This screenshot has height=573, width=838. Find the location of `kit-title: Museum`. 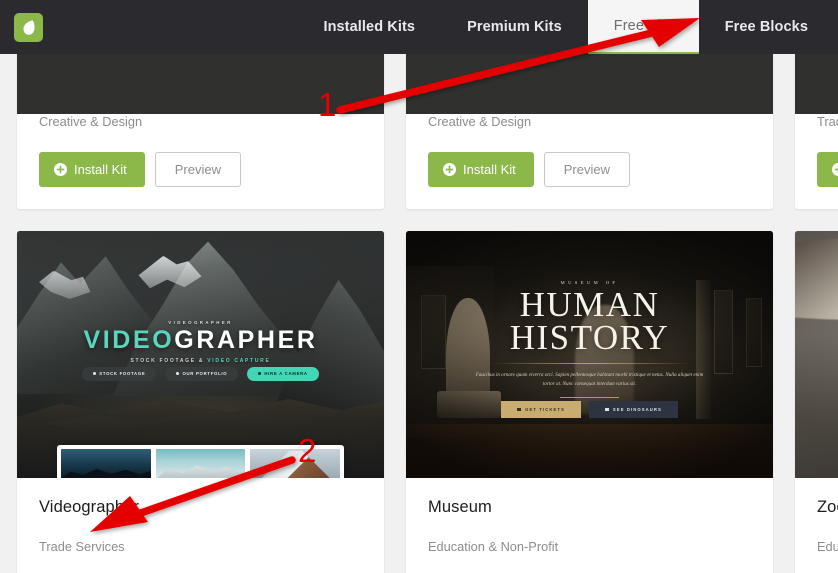

kit-title: Museum is located at coordinates (460, 507).